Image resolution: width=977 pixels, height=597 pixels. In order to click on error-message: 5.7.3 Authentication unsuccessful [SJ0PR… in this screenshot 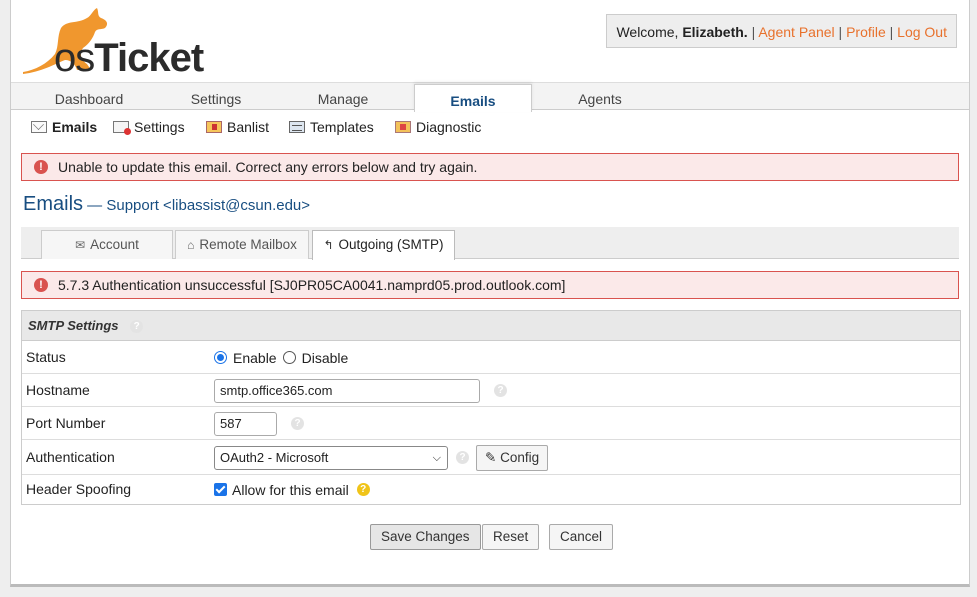, I will do `click(312, 285)`.